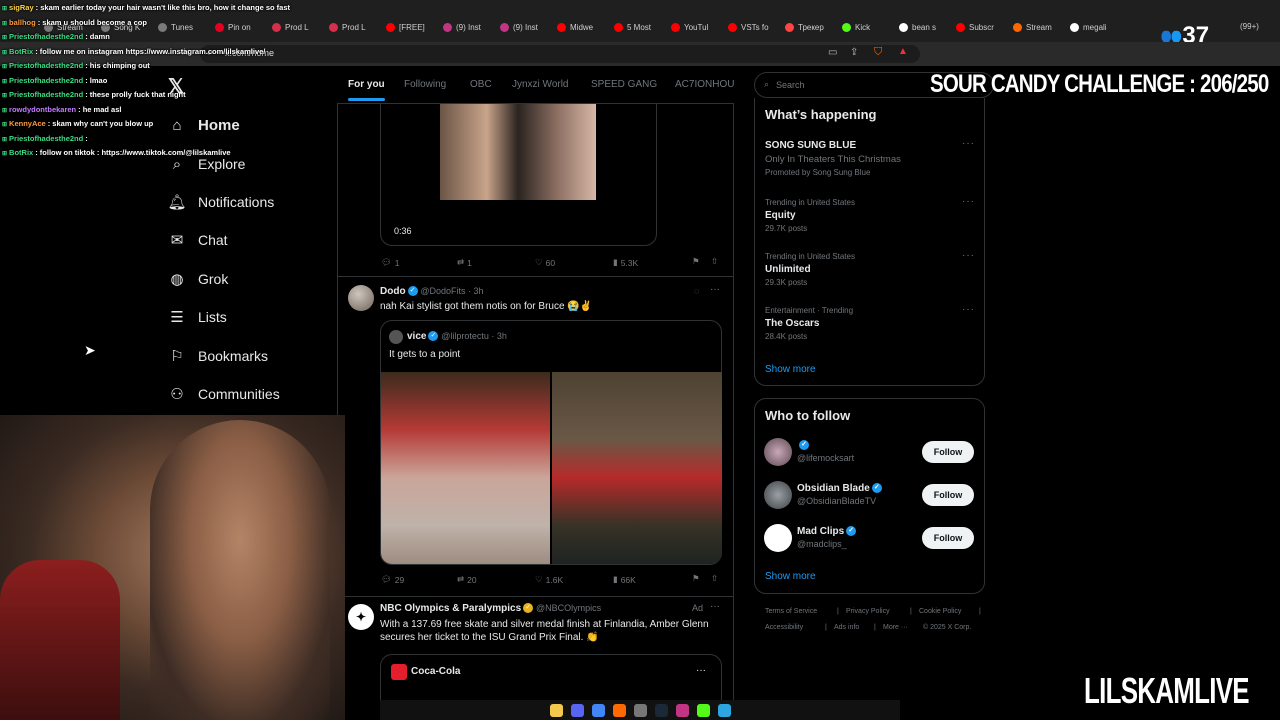 The width and height of the screenshot is (1280, 720). What do you see at coordinates (715, 289) in the screenshot?
I see `post2-more-icon: ···` at bounding box center [715, 289].